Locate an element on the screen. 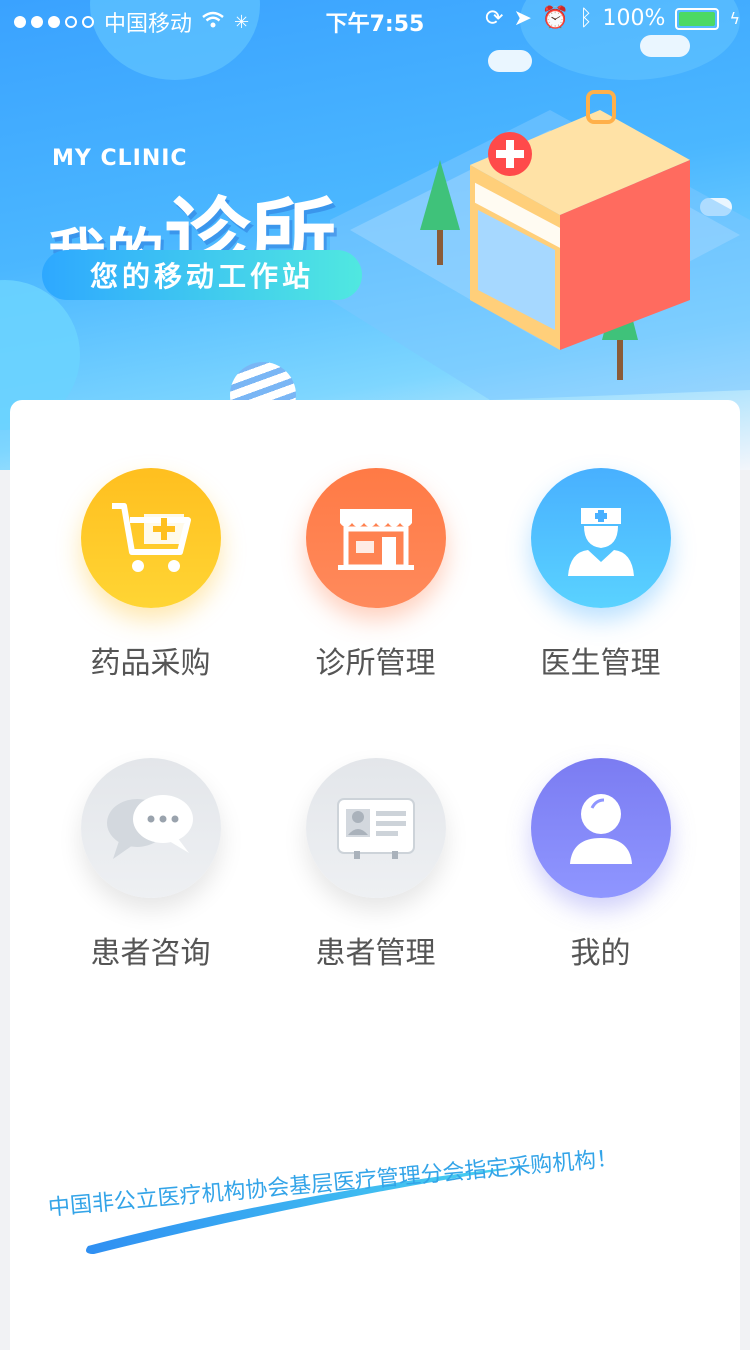 The height and width of the screenshot is (1350, 750). patient-card-icon is located at coordinates (375, 828).